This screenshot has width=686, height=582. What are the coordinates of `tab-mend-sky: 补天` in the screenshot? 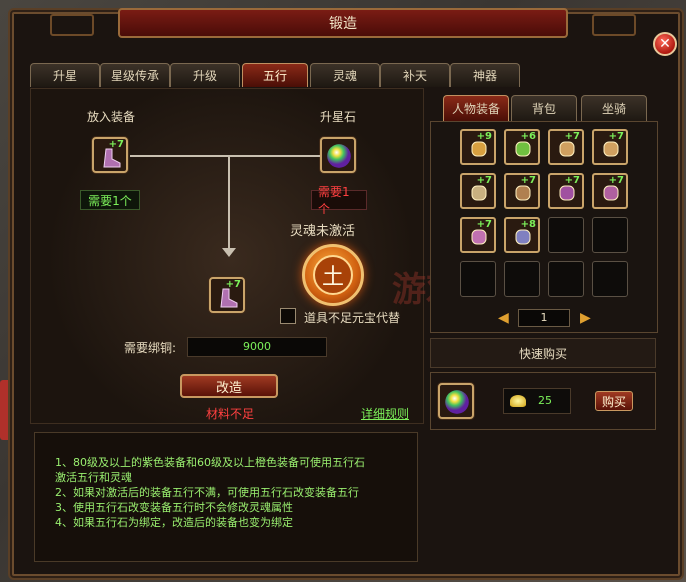 It's located at (415, 75).